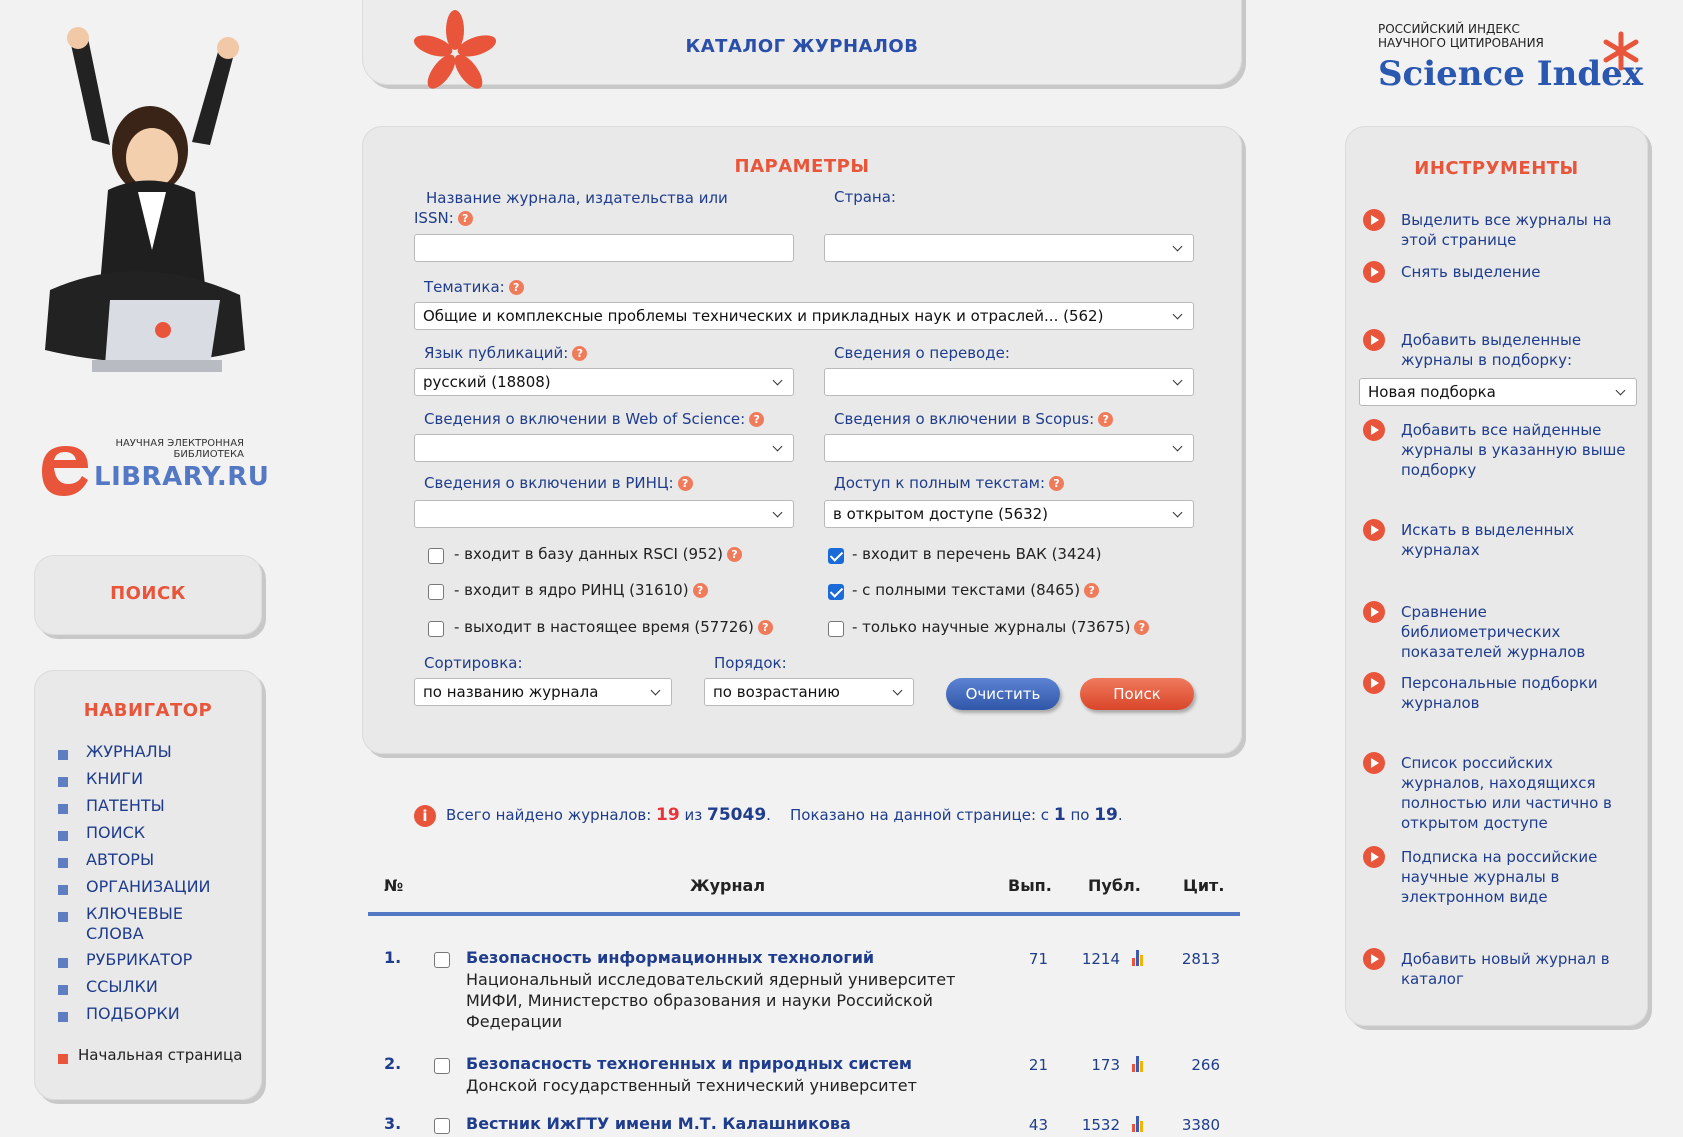 The width and height of the screenshot is (1683, 1137). What do you see at coordinates (1009, 382) in the screenshot?
I see `translation-select` at bounding box center [1009, 382].